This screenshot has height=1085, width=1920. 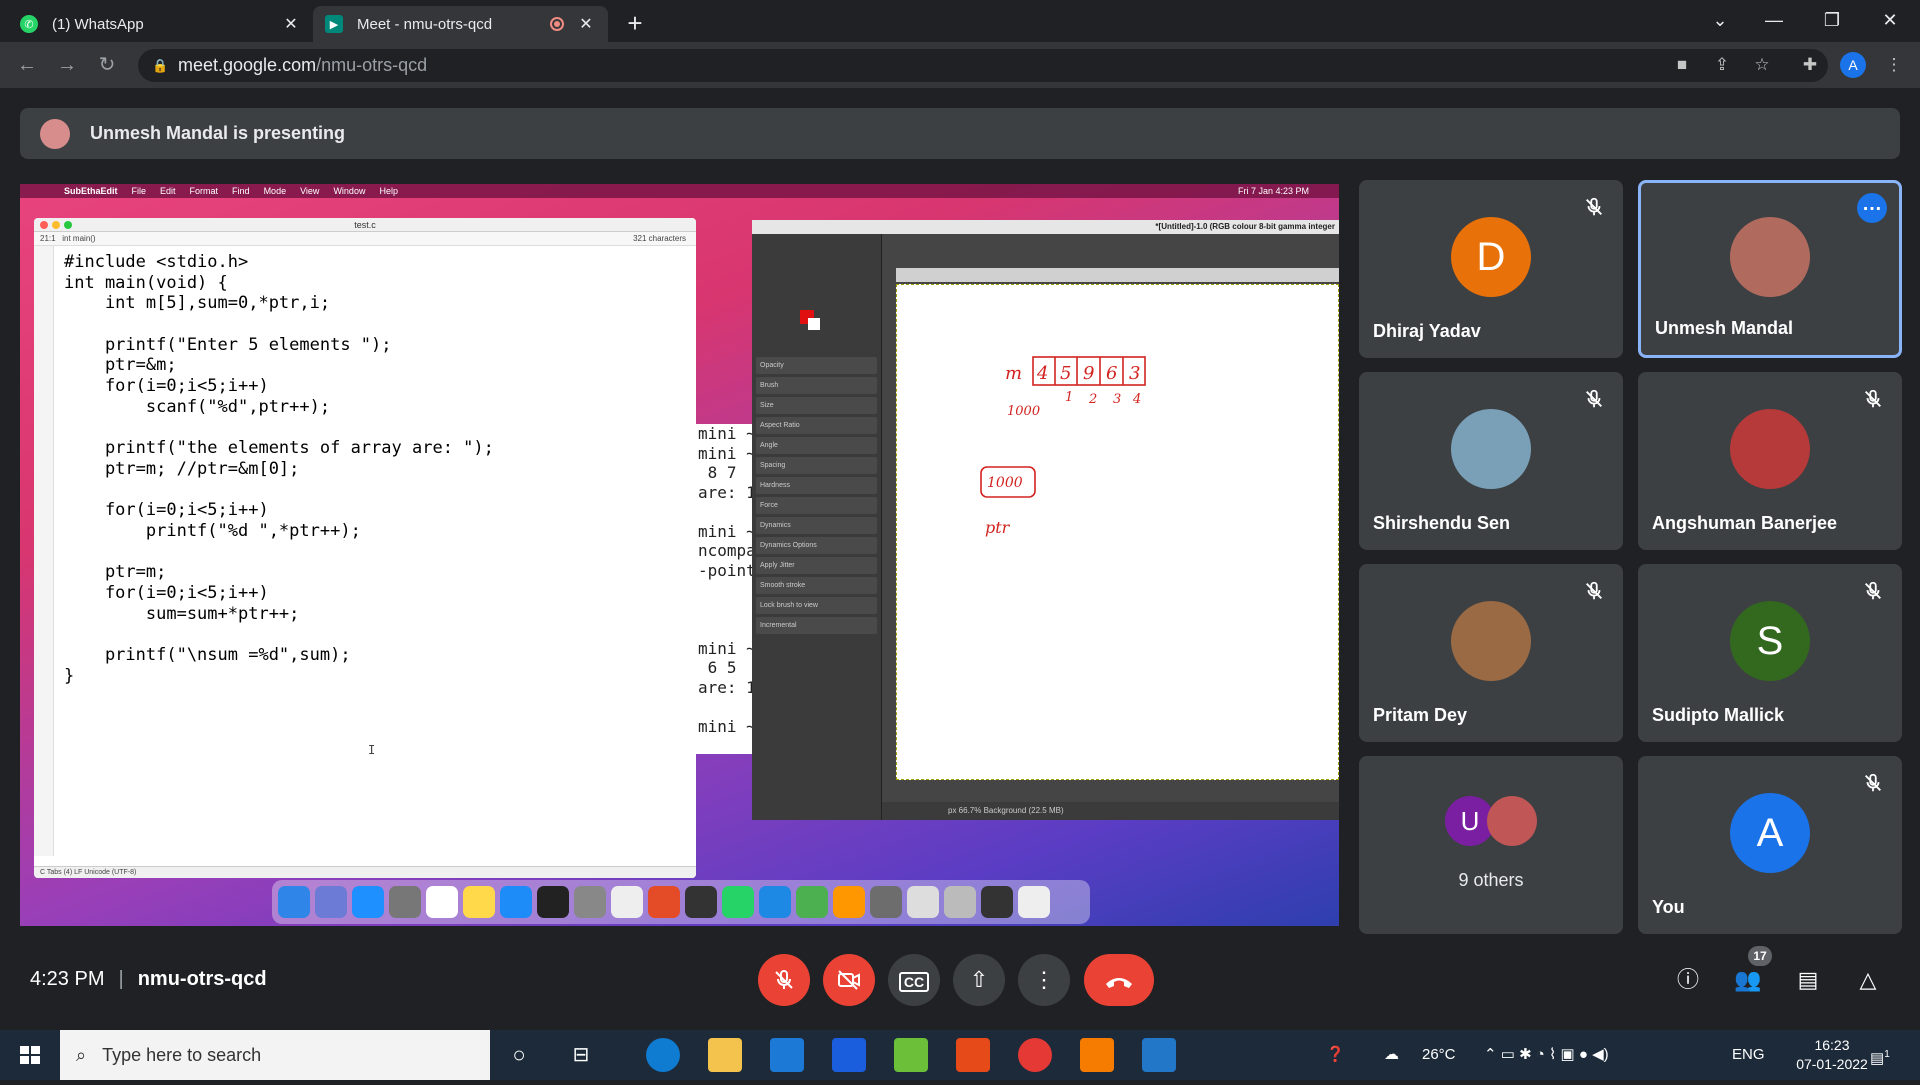 I want to click on calculator-icon, so click(x=405, y=902).